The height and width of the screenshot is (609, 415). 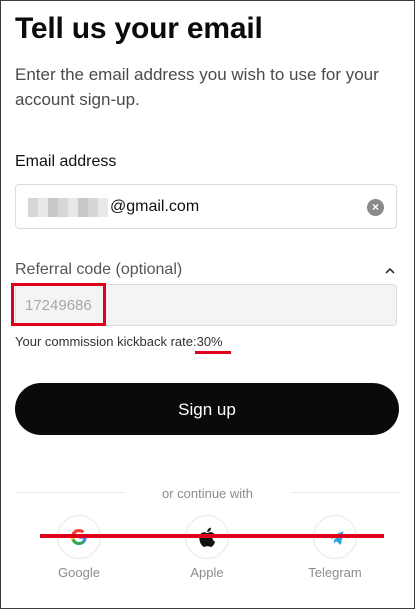 What do you see at coordinates (106, 341) in the screenshot?
I see `commission-label: Your commission kickback rate:` at bounding box center [106, 341].